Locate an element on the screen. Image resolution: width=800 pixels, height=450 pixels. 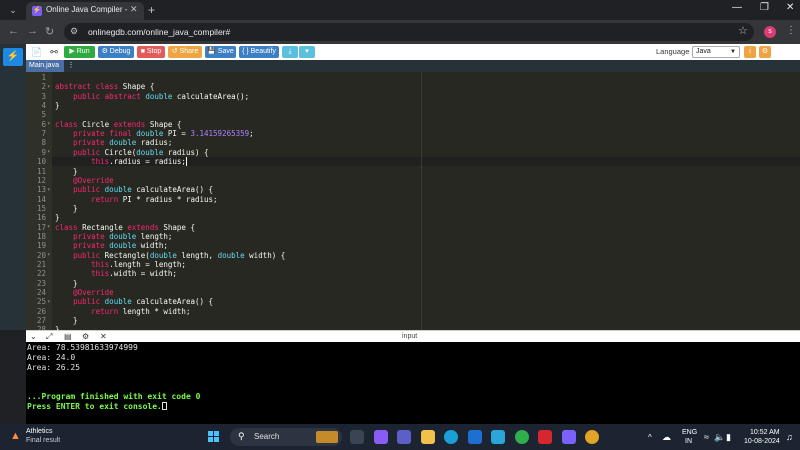
code-line: private double width; is located at coordinates (111, 245).